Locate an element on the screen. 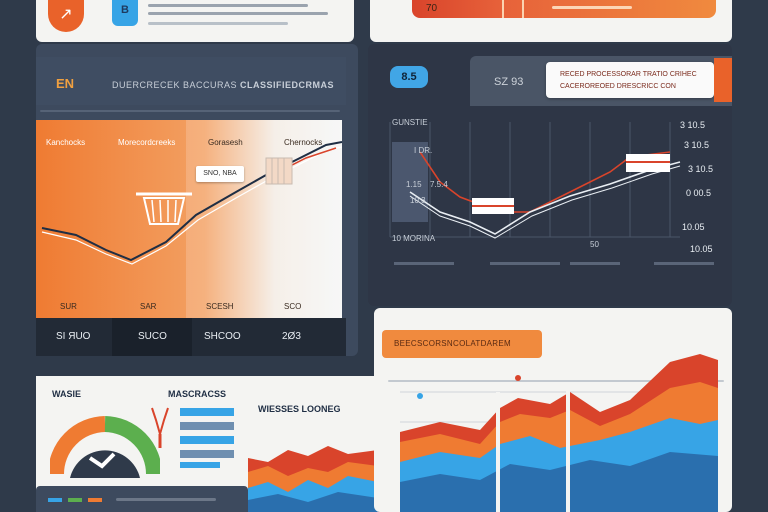  left-col-label-2: Morecordcreeks is located at coordinates (147, 142).